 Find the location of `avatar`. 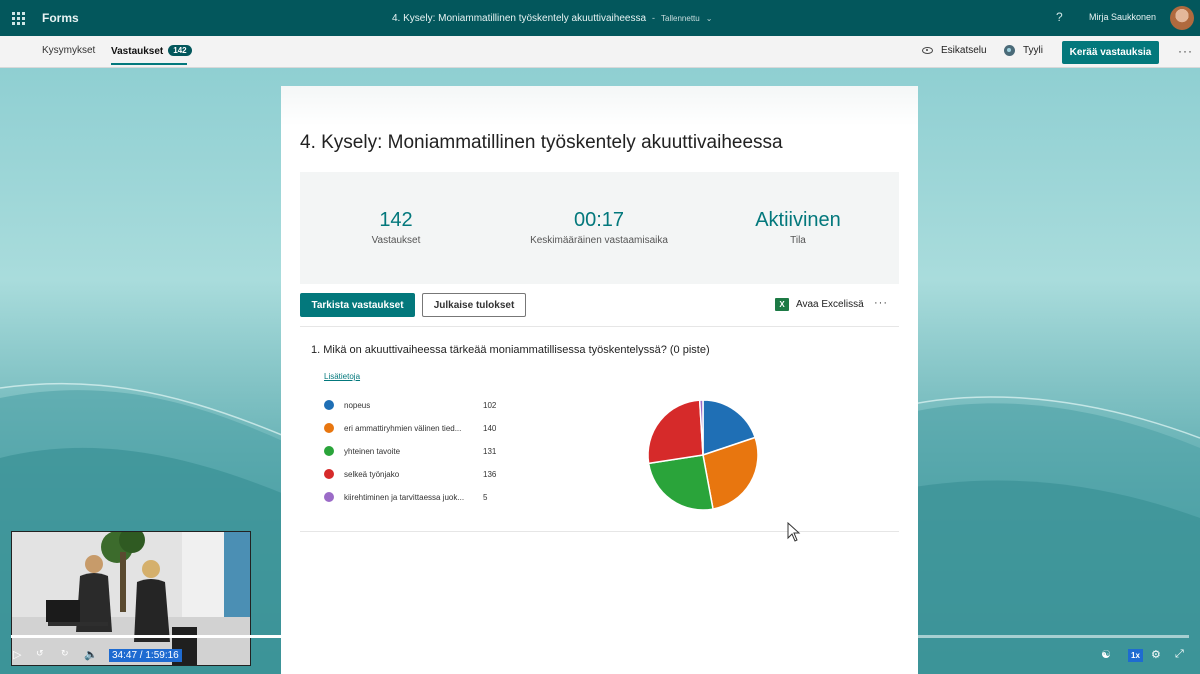

avatar is located at coordinates (1182, 18).